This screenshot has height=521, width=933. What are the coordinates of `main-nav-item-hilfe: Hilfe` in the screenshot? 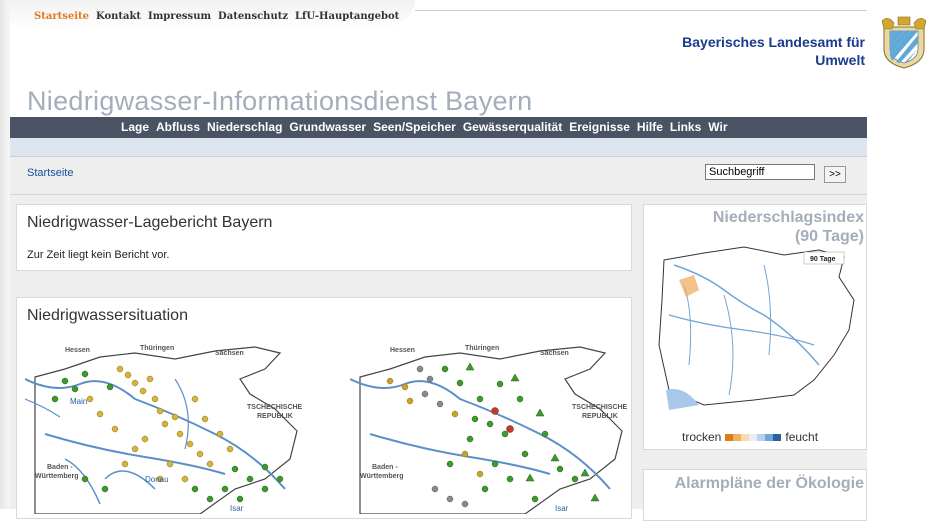 It's located at (650, 127).